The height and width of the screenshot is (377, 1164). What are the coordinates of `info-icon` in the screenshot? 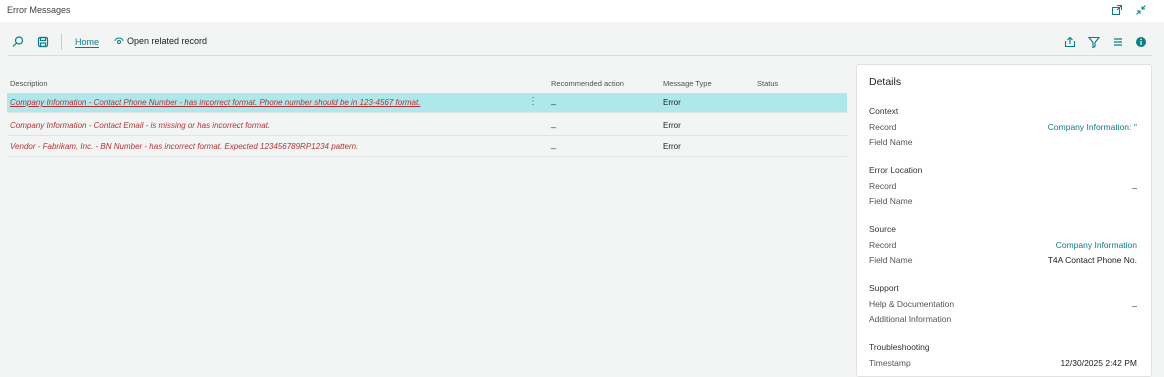 It's located at (1141, 42).